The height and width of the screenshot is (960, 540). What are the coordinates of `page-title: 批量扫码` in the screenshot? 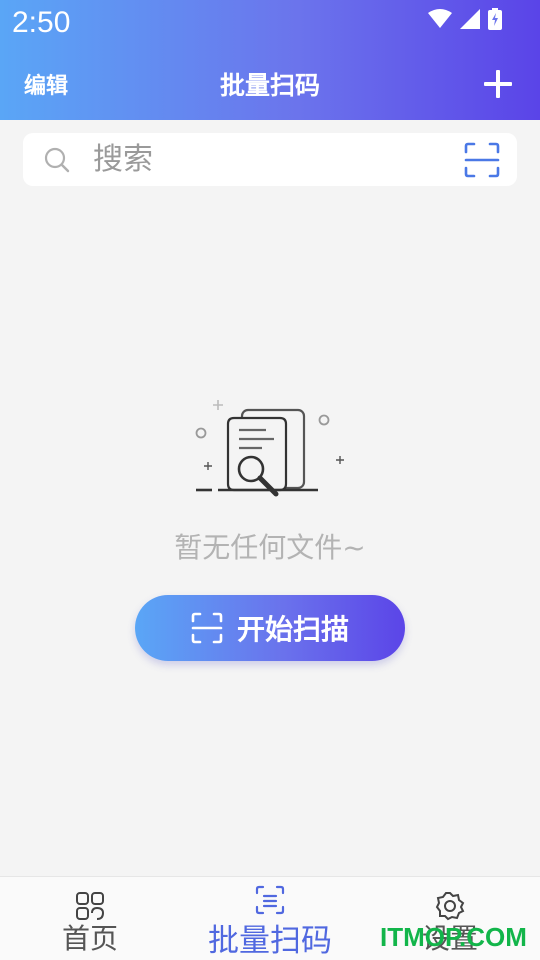 It's located at (269, 85).